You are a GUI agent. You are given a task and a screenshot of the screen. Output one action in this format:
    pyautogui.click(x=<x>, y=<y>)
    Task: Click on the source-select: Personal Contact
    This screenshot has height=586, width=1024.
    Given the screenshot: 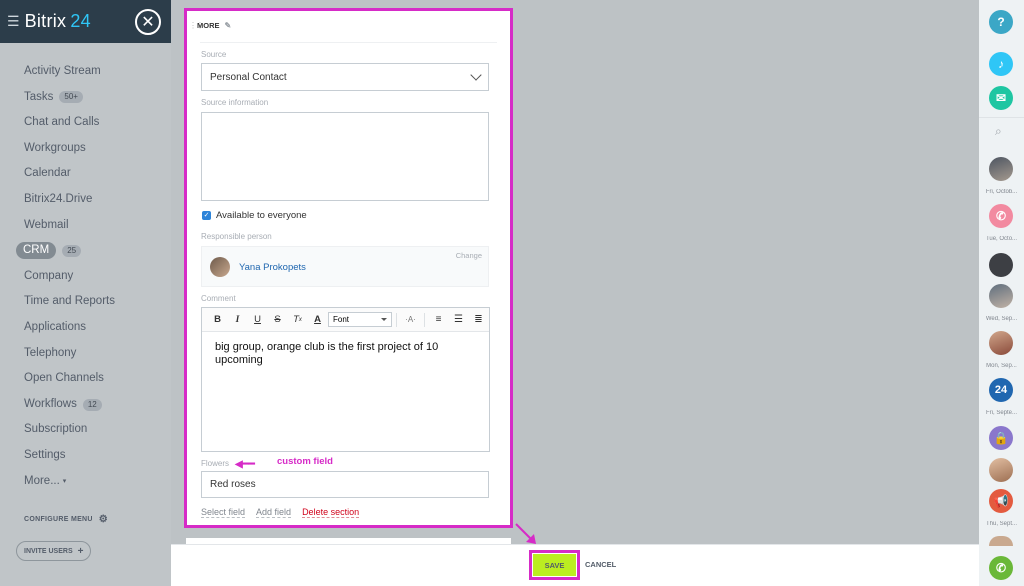 What is the action you would take?
    pyautogui.click(x=345, y=77)
    